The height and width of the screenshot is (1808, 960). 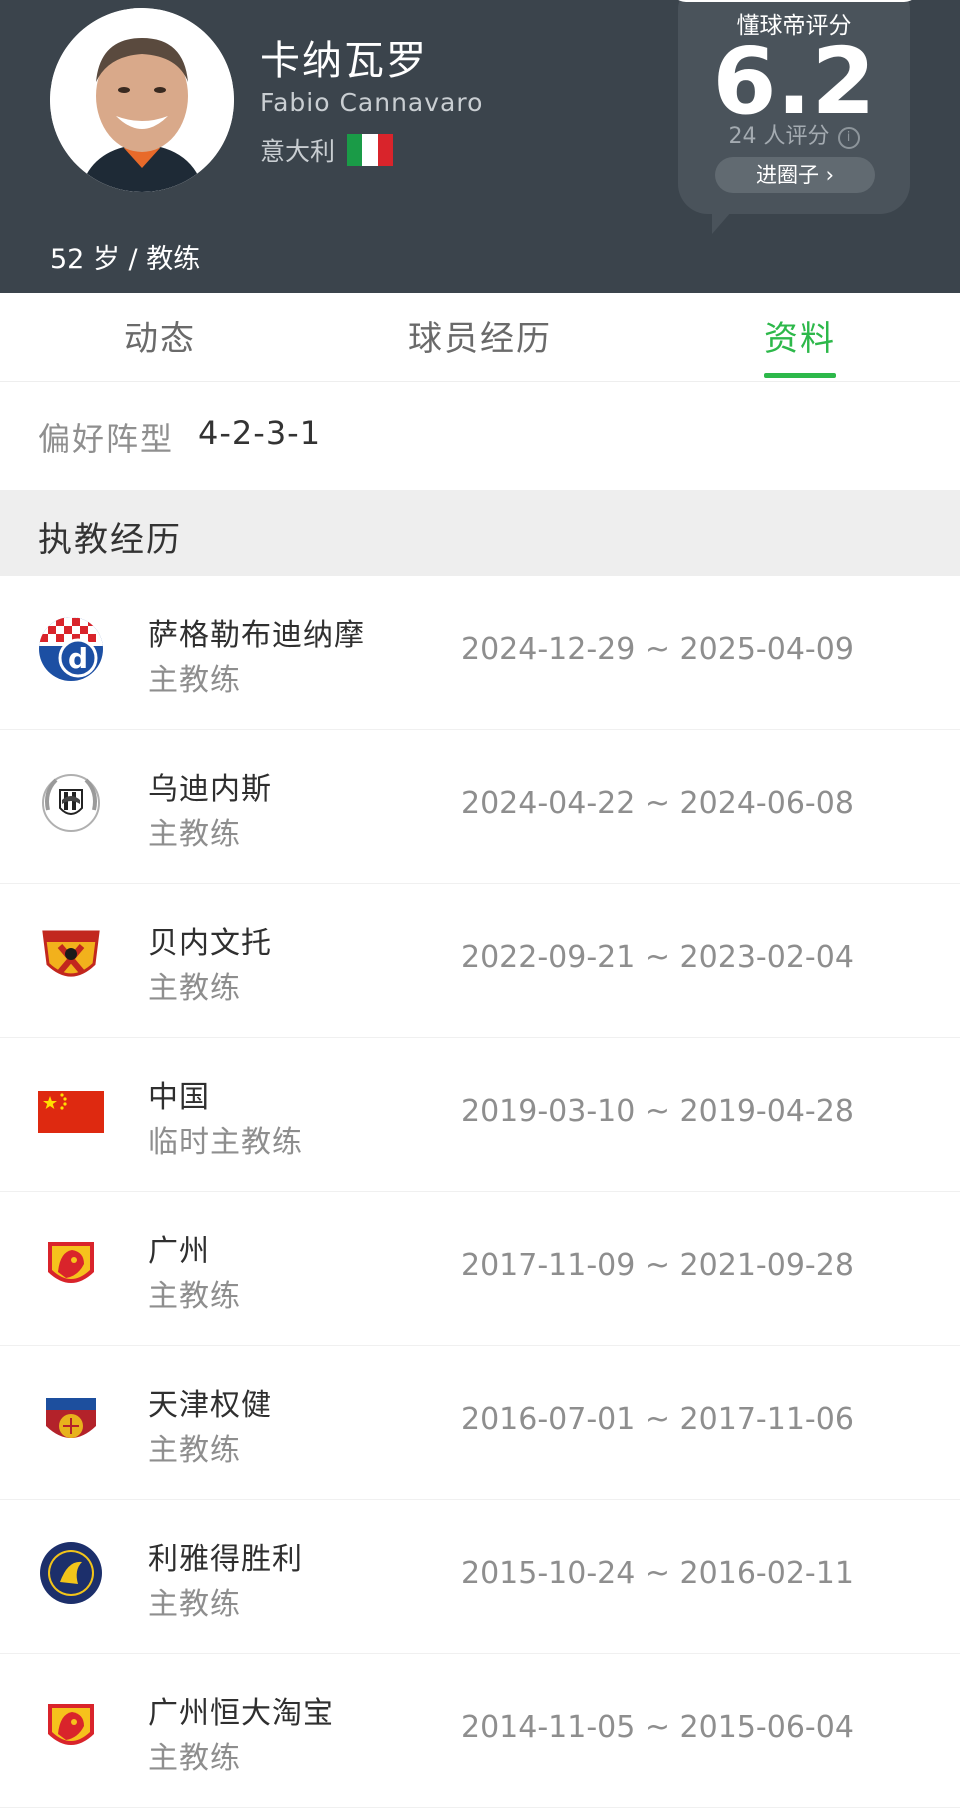 I want to click on list-item: 乌迪内斯 主教练 2024-04-22 ~ 2024-06-08, so click(x=480, y=807).